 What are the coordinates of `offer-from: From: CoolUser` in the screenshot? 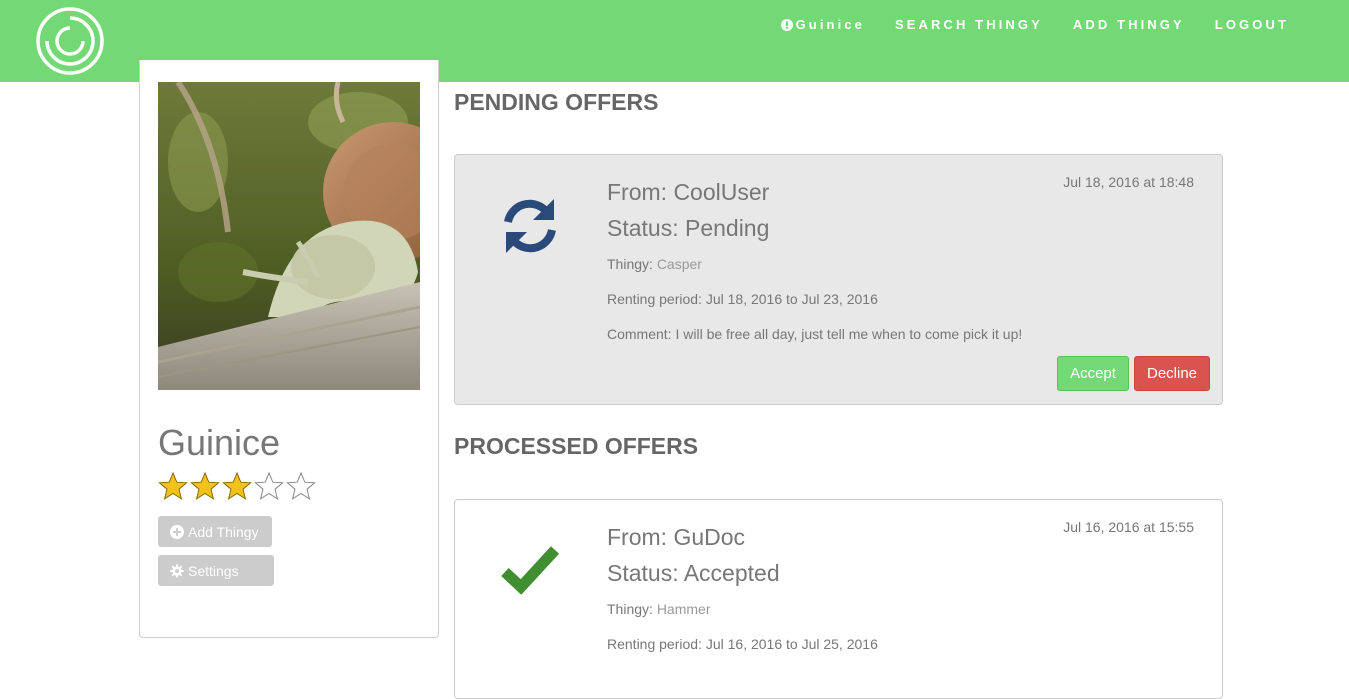 It's located at (688, 192).